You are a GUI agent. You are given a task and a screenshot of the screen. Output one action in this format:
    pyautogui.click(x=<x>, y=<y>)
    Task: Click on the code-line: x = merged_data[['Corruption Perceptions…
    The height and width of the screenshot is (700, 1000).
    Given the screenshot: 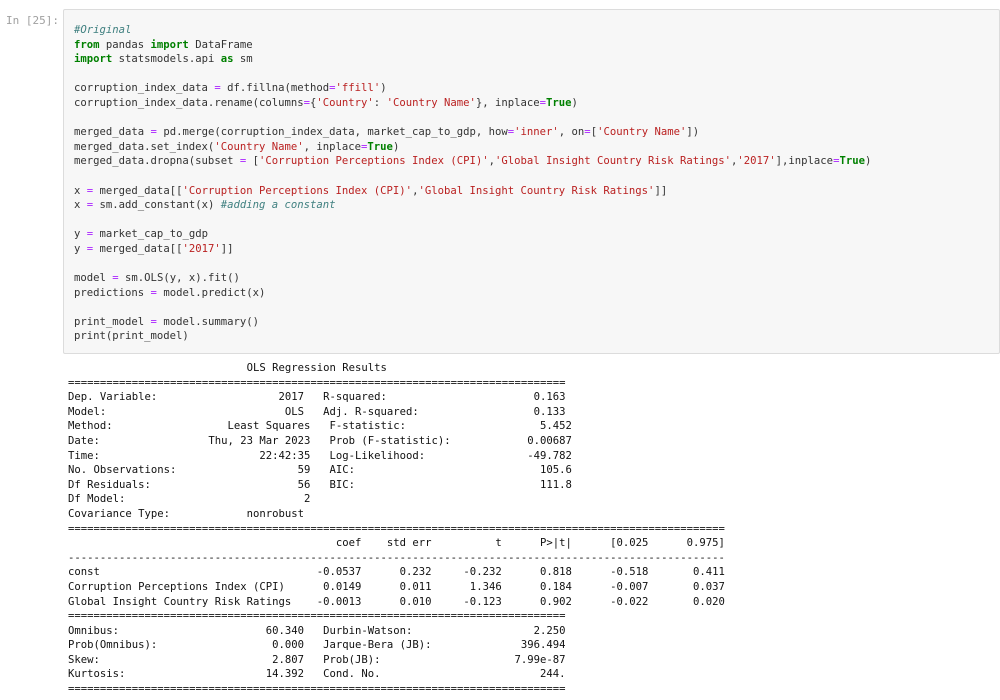 What is the action you would take?
    pyautogui.click(x=472, y=191)
    